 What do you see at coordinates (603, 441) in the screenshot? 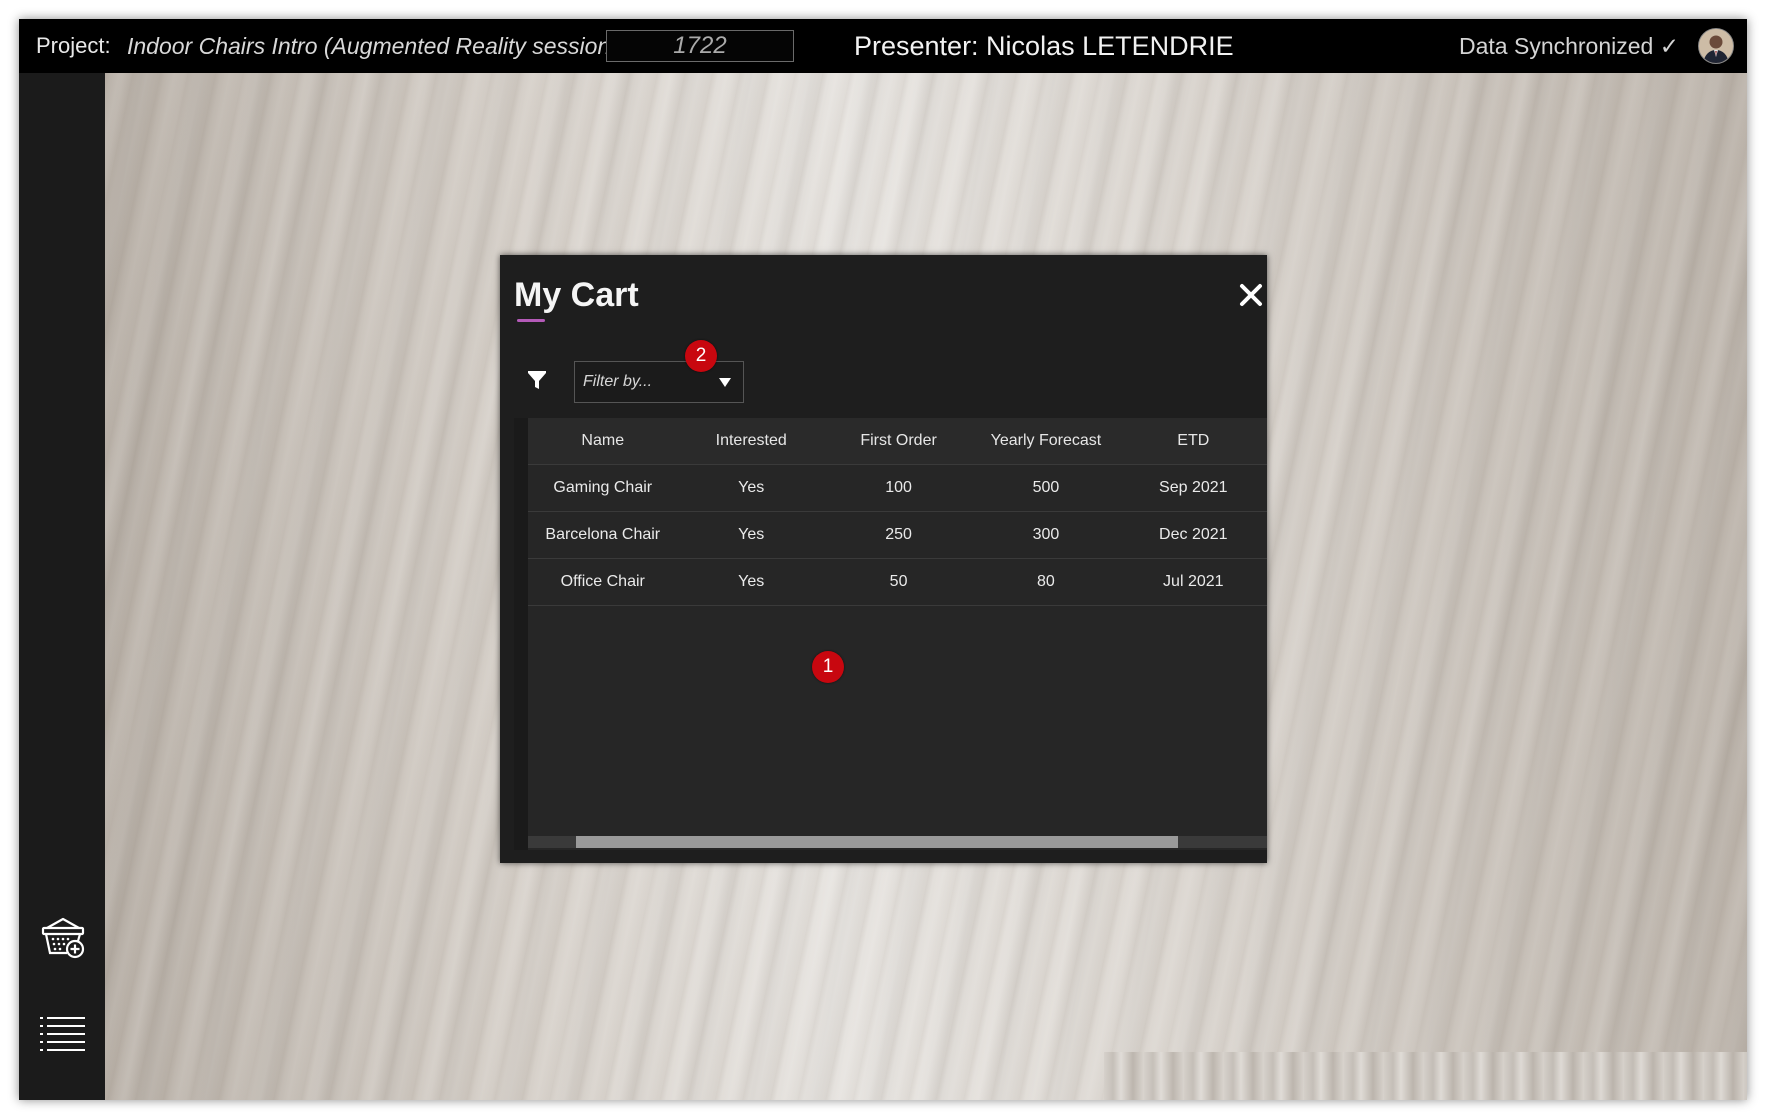
I see `column-header-name: Name` at bounding box center [603, 441].